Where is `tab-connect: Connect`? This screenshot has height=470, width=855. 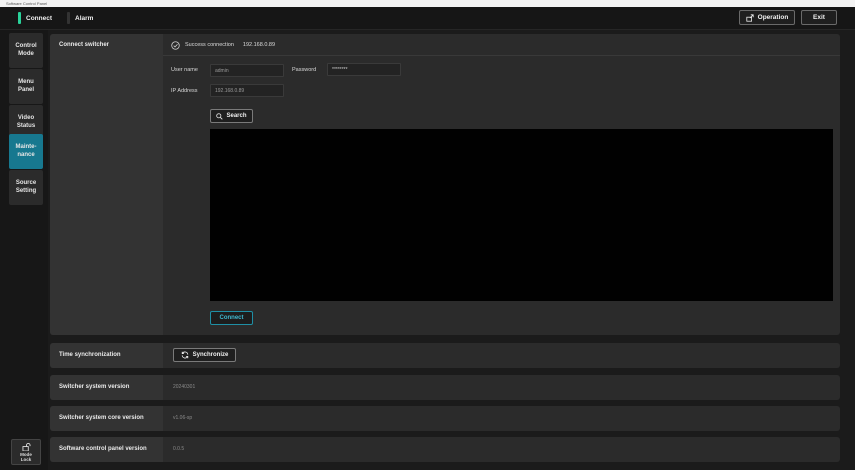
tab-connect: Connect is located at coordinates (35, 18).